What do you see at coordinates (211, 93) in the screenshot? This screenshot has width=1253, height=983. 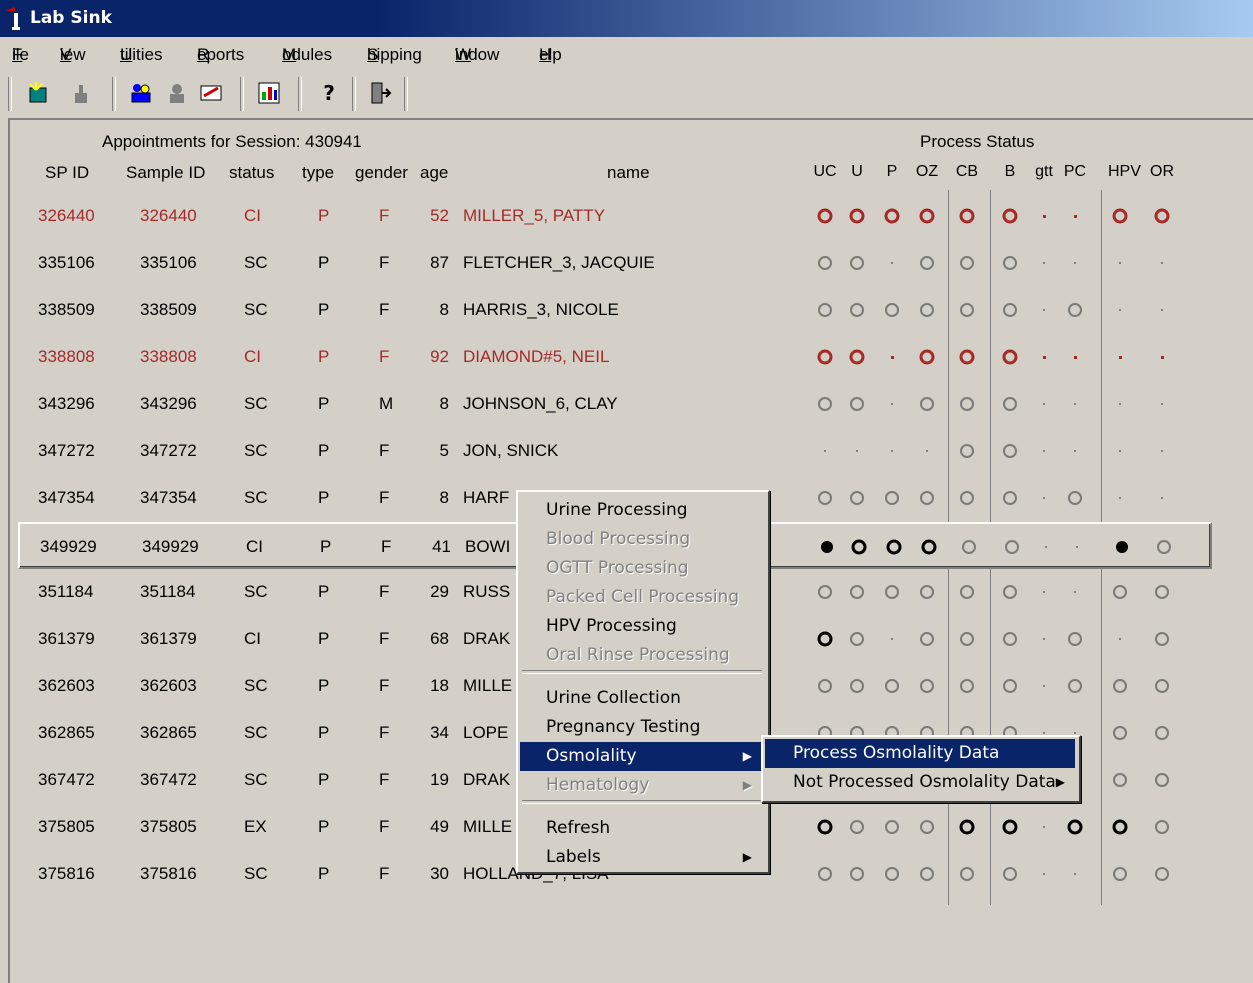 I see `edit-icon` at bounding box center [211, 93].